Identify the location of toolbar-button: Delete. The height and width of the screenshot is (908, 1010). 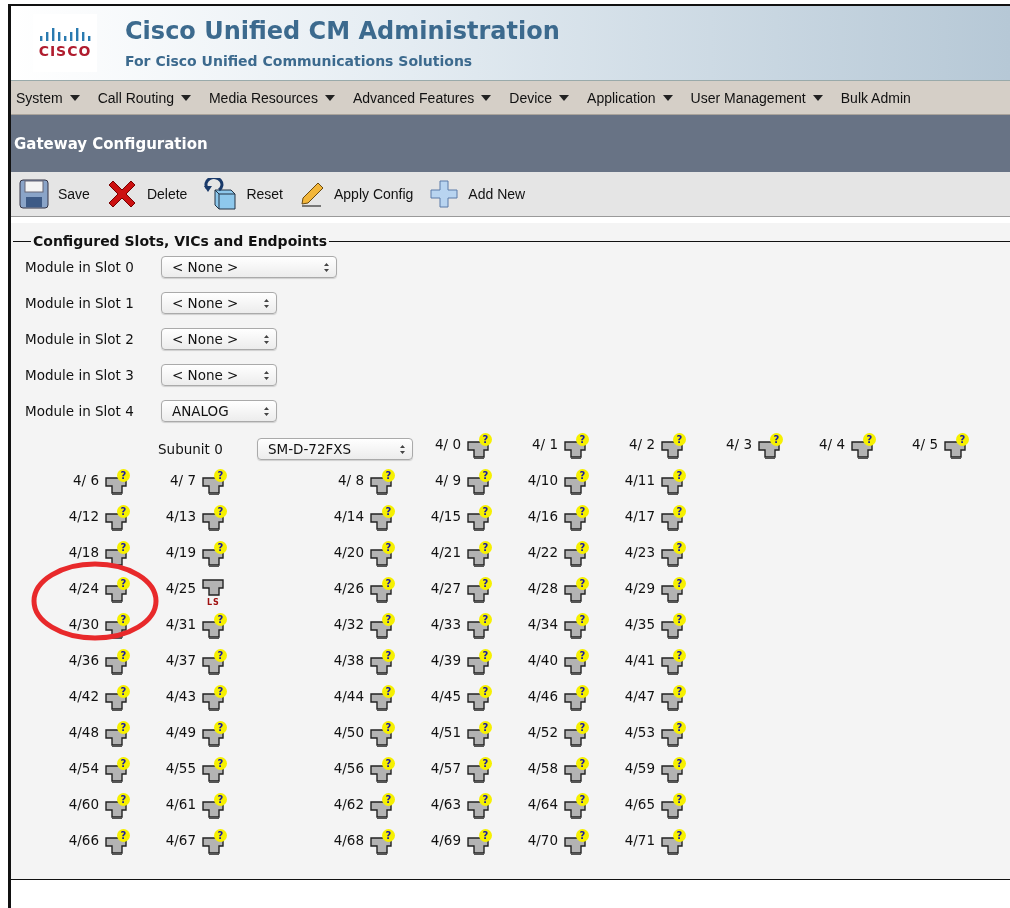
(146, 194).